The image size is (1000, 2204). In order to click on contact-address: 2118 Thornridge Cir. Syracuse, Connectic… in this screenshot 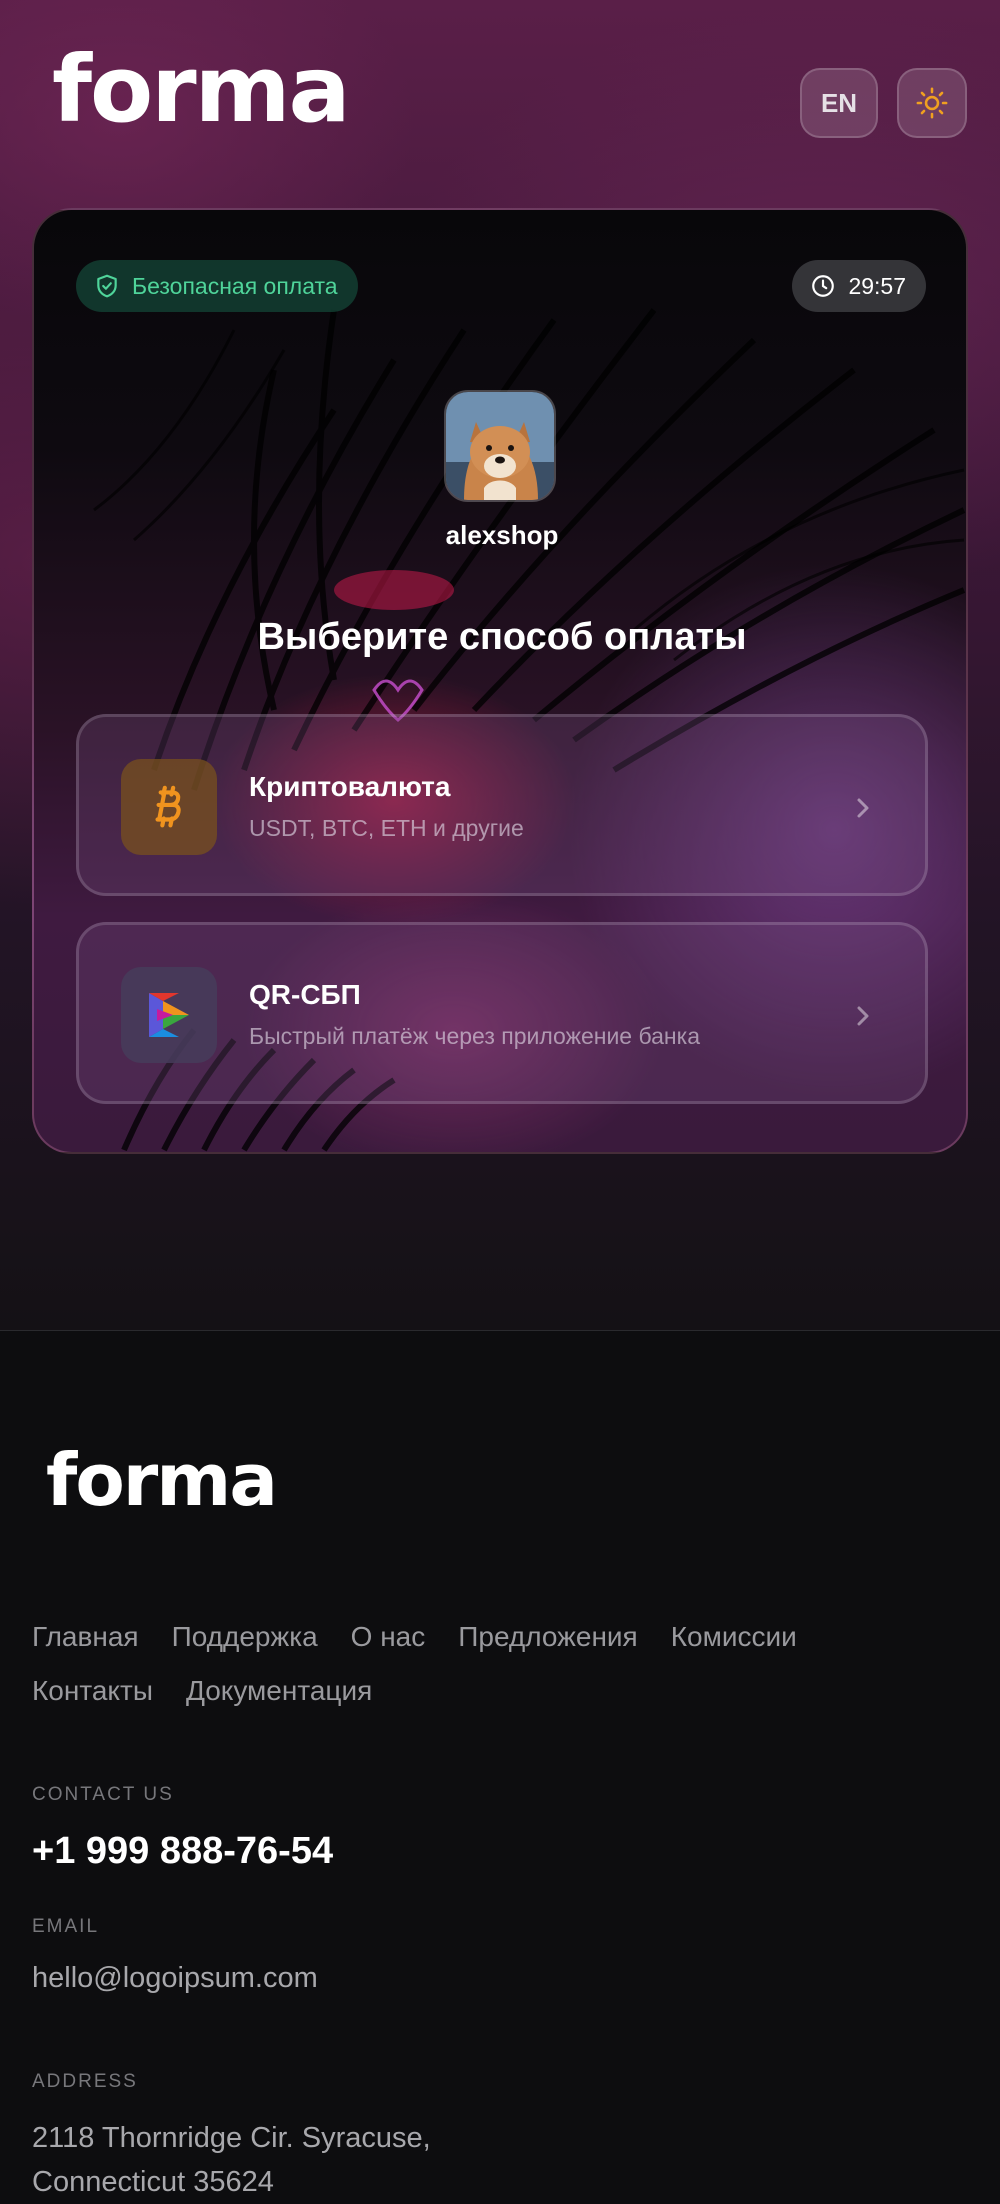, I will do `click(231, 2160)`.